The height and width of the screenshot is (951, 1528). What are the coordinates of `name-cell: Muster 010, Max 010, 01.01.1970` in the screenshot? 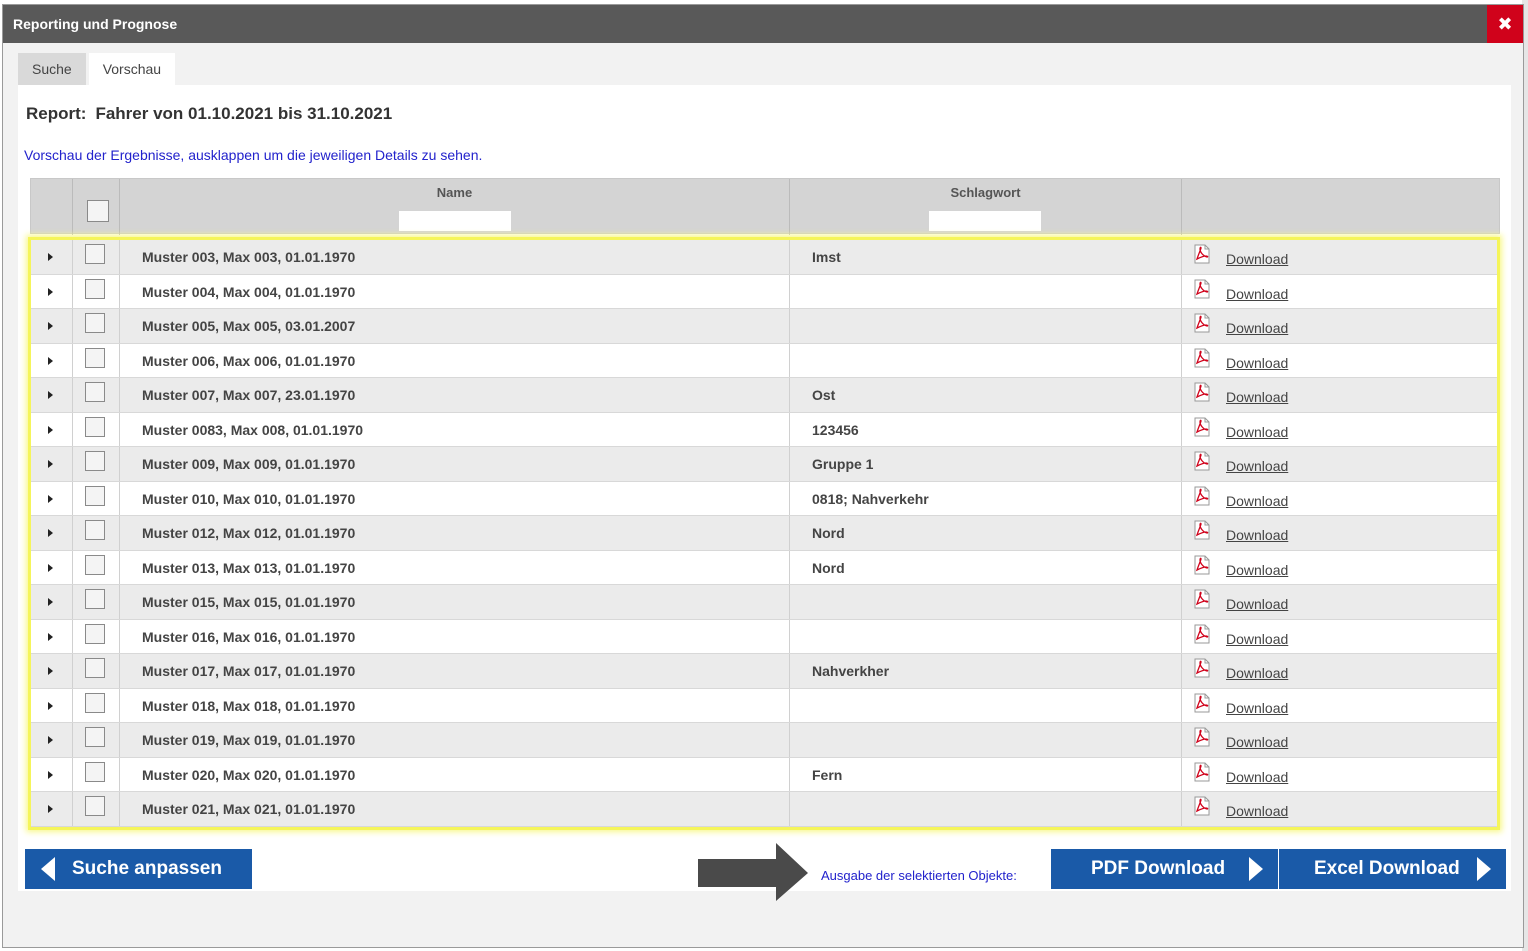 It's located at (455, 498).